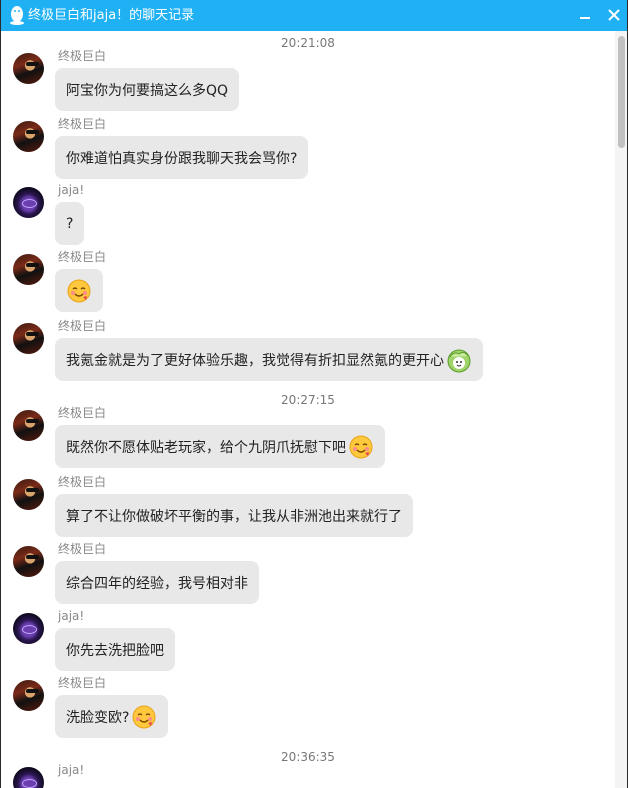  What do you see at coordinates (308, 282) in the screenshot?
I see `chat-message: 终极巨白` at bounding box center [308, 282].